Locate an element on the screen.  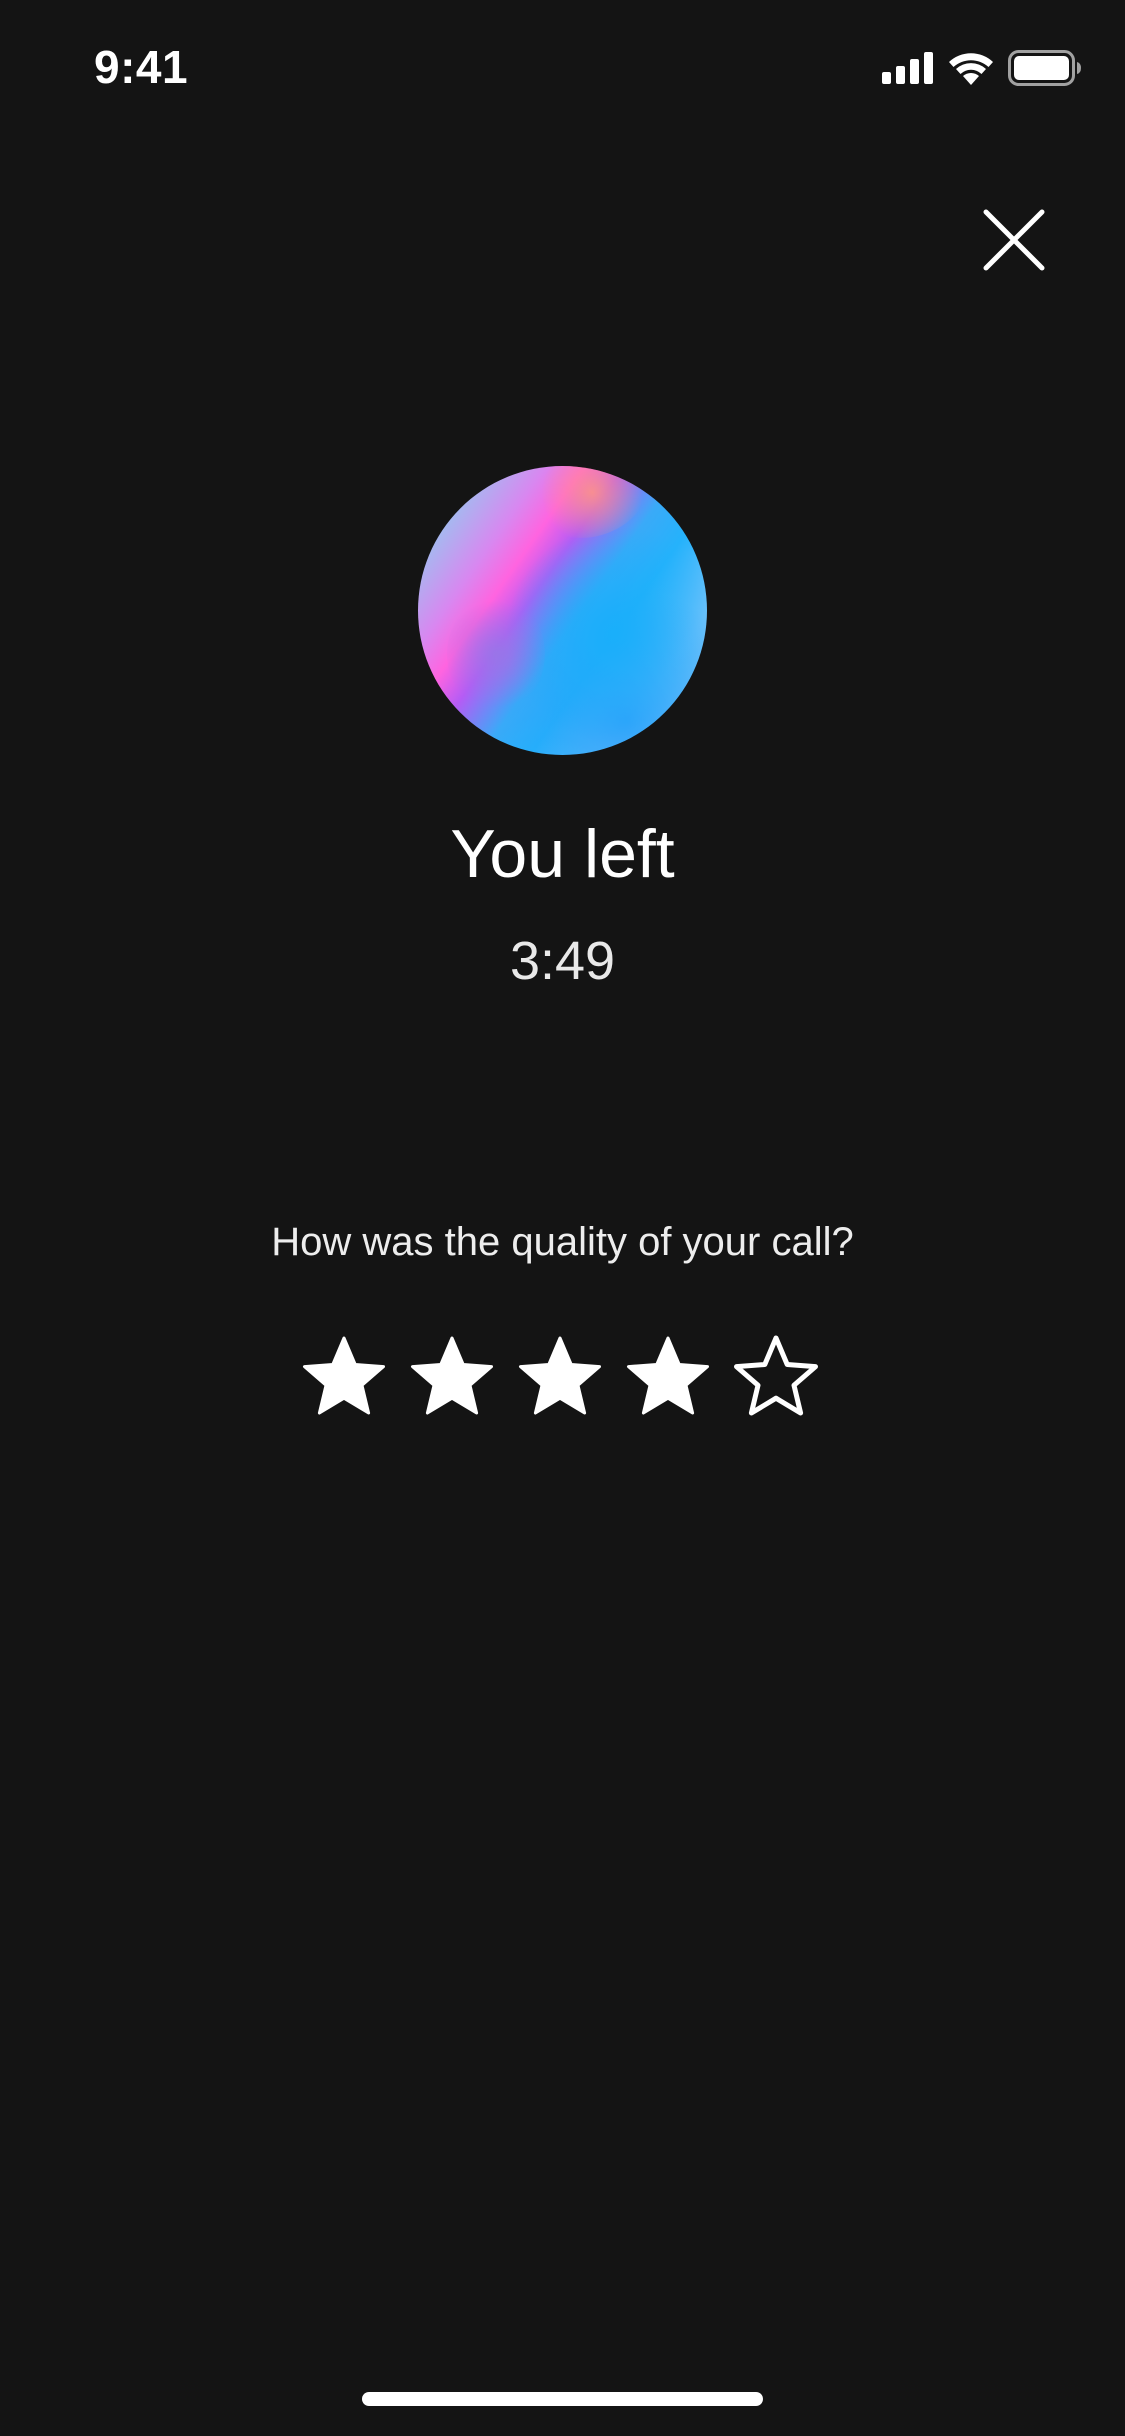
rating-question: How was the quality of your call? is located at coordinates (562, 1242).